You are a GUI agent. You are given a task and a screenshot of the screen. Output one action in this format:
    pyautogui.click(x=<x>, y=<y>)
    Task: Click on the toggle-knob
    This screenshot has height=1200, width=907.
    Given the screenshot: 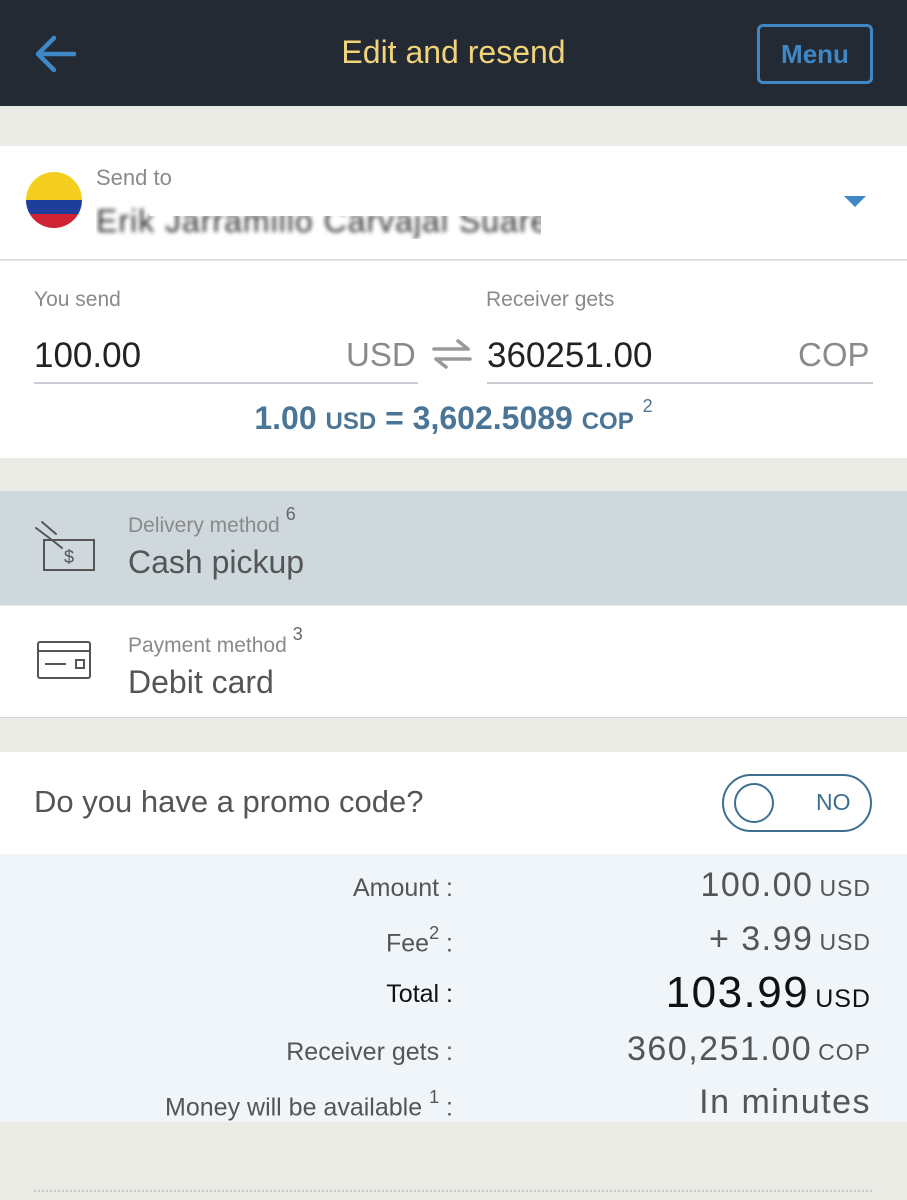 What is the action you would take?
    pyautogui.click(x=754, y=803)
    